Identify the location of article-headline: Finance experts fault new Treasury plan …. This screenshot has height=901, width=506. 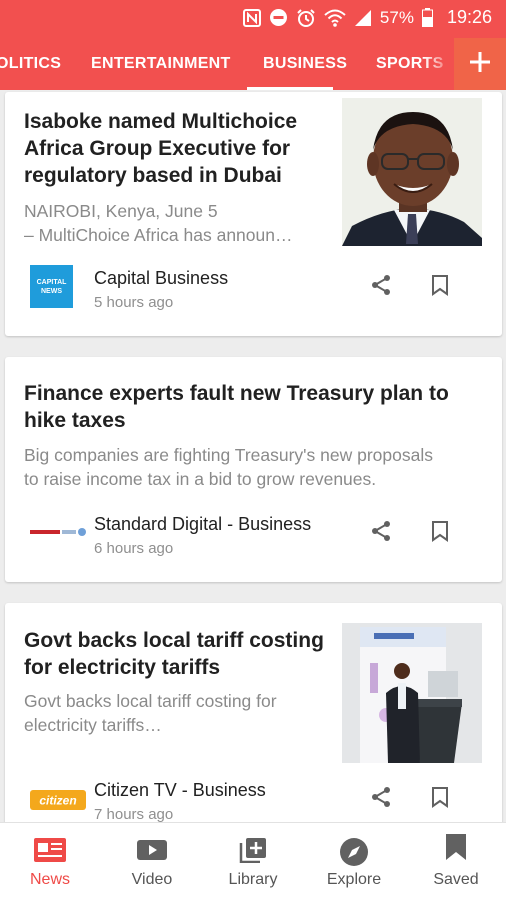
(236, 407).